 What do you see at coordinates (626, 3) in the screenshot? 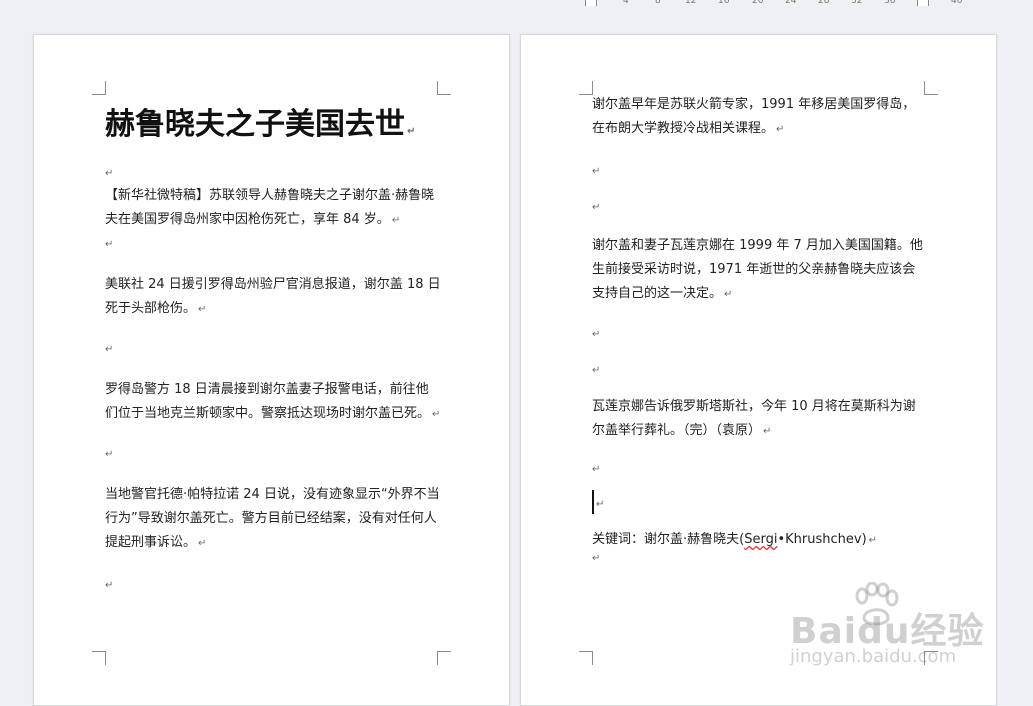
I see `ruler-number: 4` at bounding box center [626, 3].